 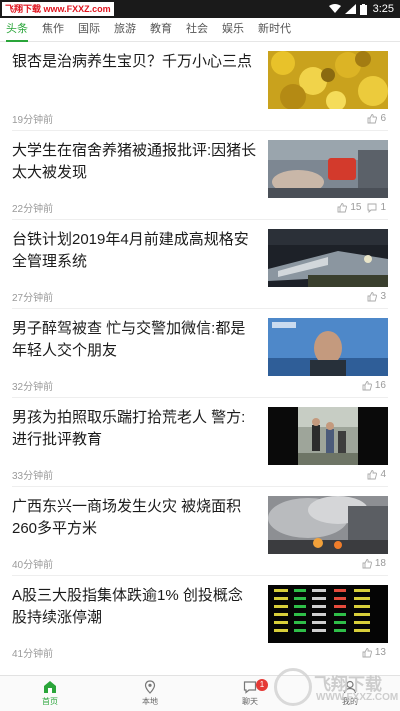 I want to click on tab-new-era: 新时代, so click(x=274, y=30).